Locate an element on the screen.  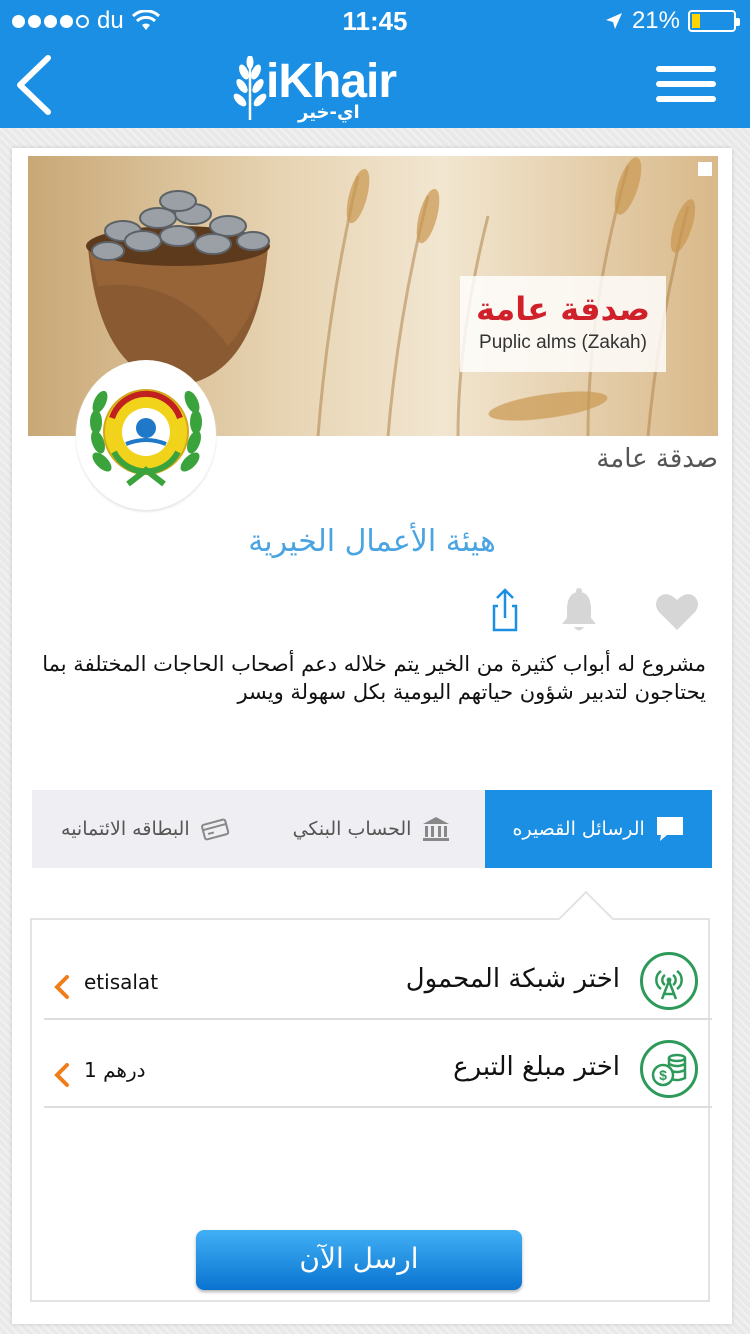
tab-label: الرسائل القصيره is located at coordinates (578, 829).